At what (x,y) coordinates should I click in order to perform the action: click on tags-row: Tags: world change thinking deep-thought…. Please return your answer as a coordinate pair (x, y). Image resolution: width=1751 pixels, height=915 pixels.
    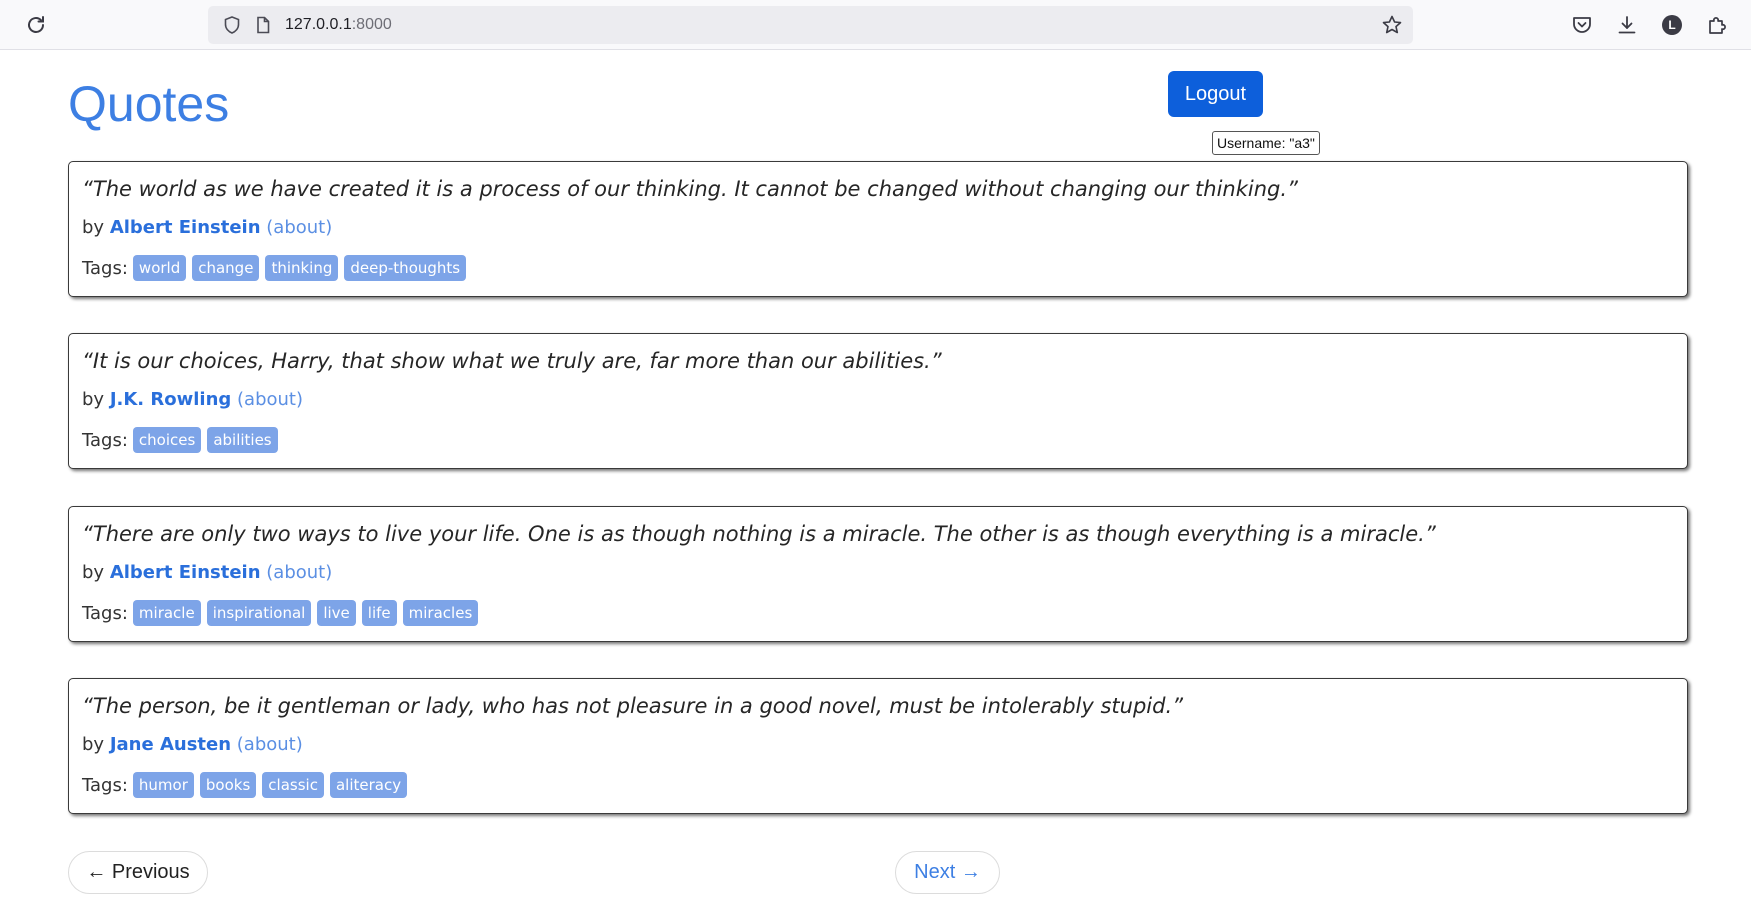
    Looking at the image, I should click on (277, 268).